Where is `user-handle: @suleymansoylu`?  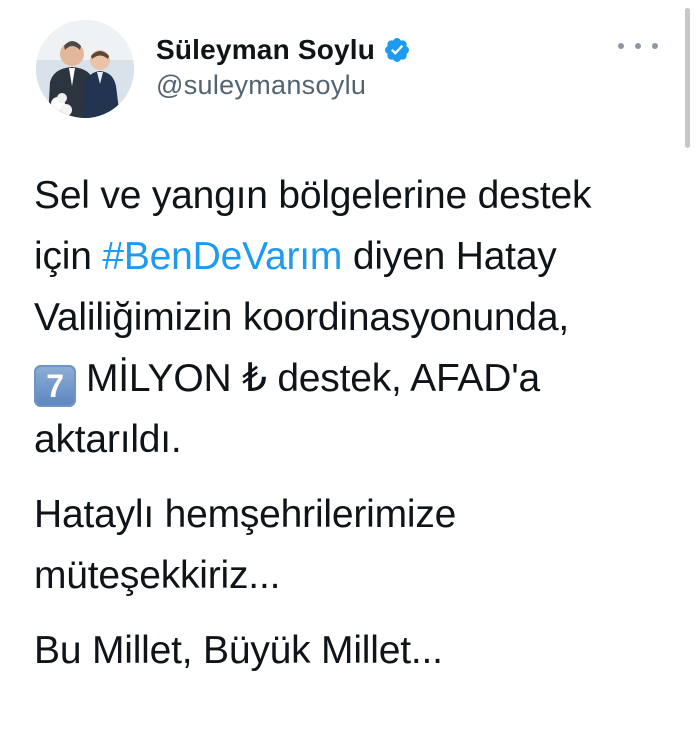 user-handle: @suleymansoylu is located at coordinates (411, 85).